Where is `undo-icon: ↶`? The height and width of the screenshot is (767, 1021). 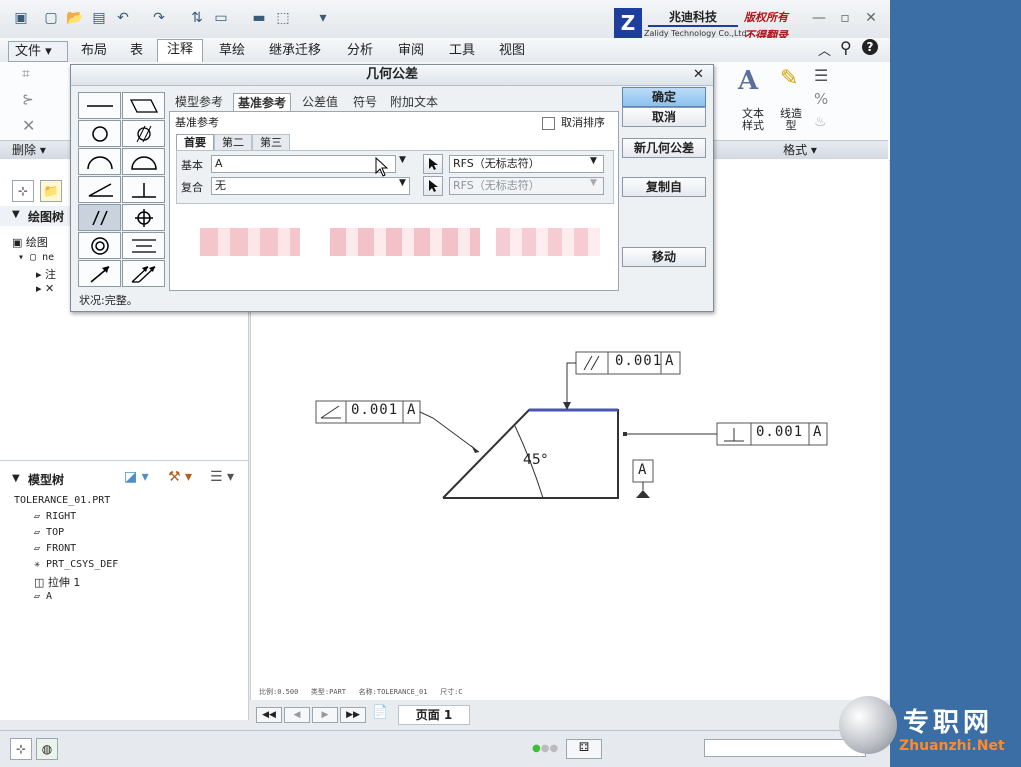 undo-icon: ↶ is located at coordinates (123, 18).